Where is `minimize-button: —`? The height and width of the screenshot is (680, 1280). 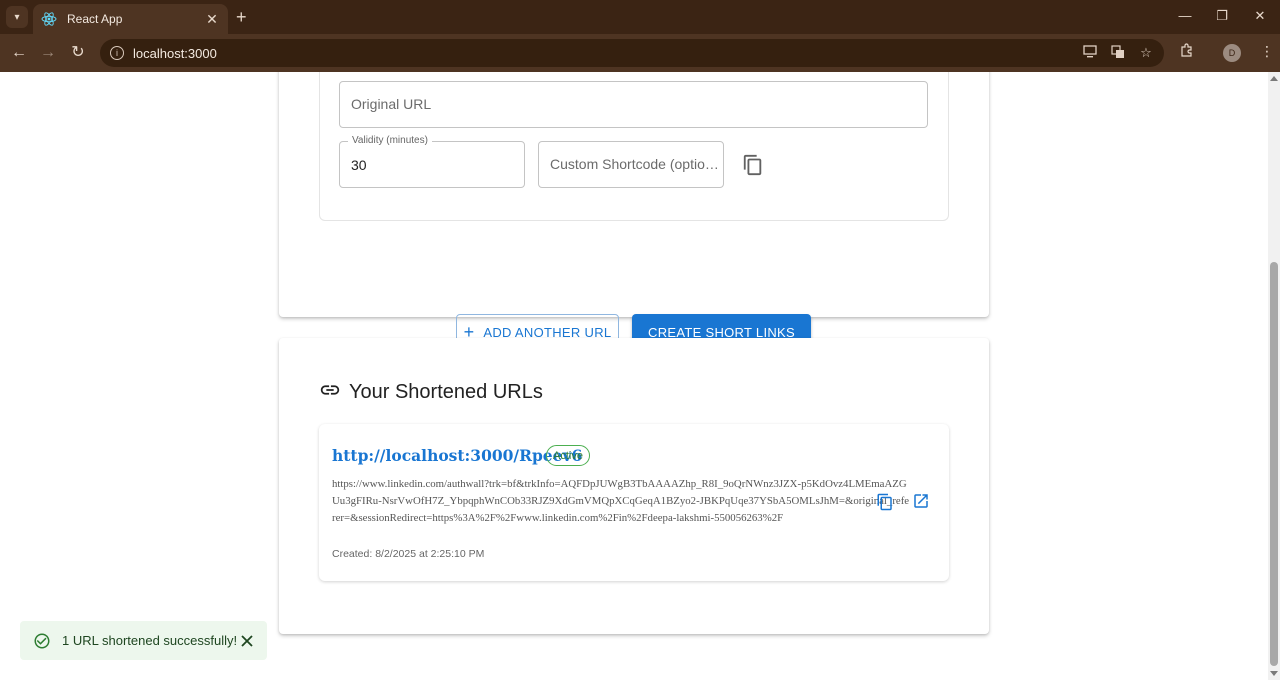
minimize-button: — is located at coordinates (1185, 15).